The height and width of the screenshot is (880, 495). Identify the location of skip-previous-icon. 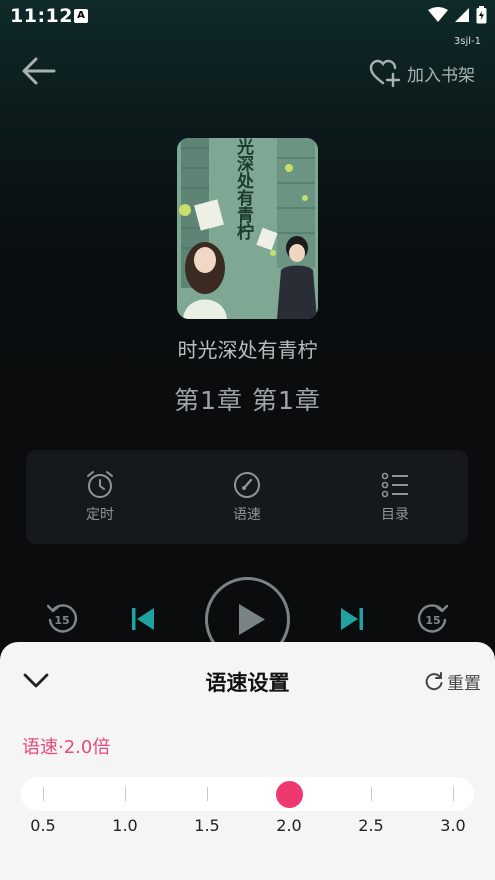
(143, 619).